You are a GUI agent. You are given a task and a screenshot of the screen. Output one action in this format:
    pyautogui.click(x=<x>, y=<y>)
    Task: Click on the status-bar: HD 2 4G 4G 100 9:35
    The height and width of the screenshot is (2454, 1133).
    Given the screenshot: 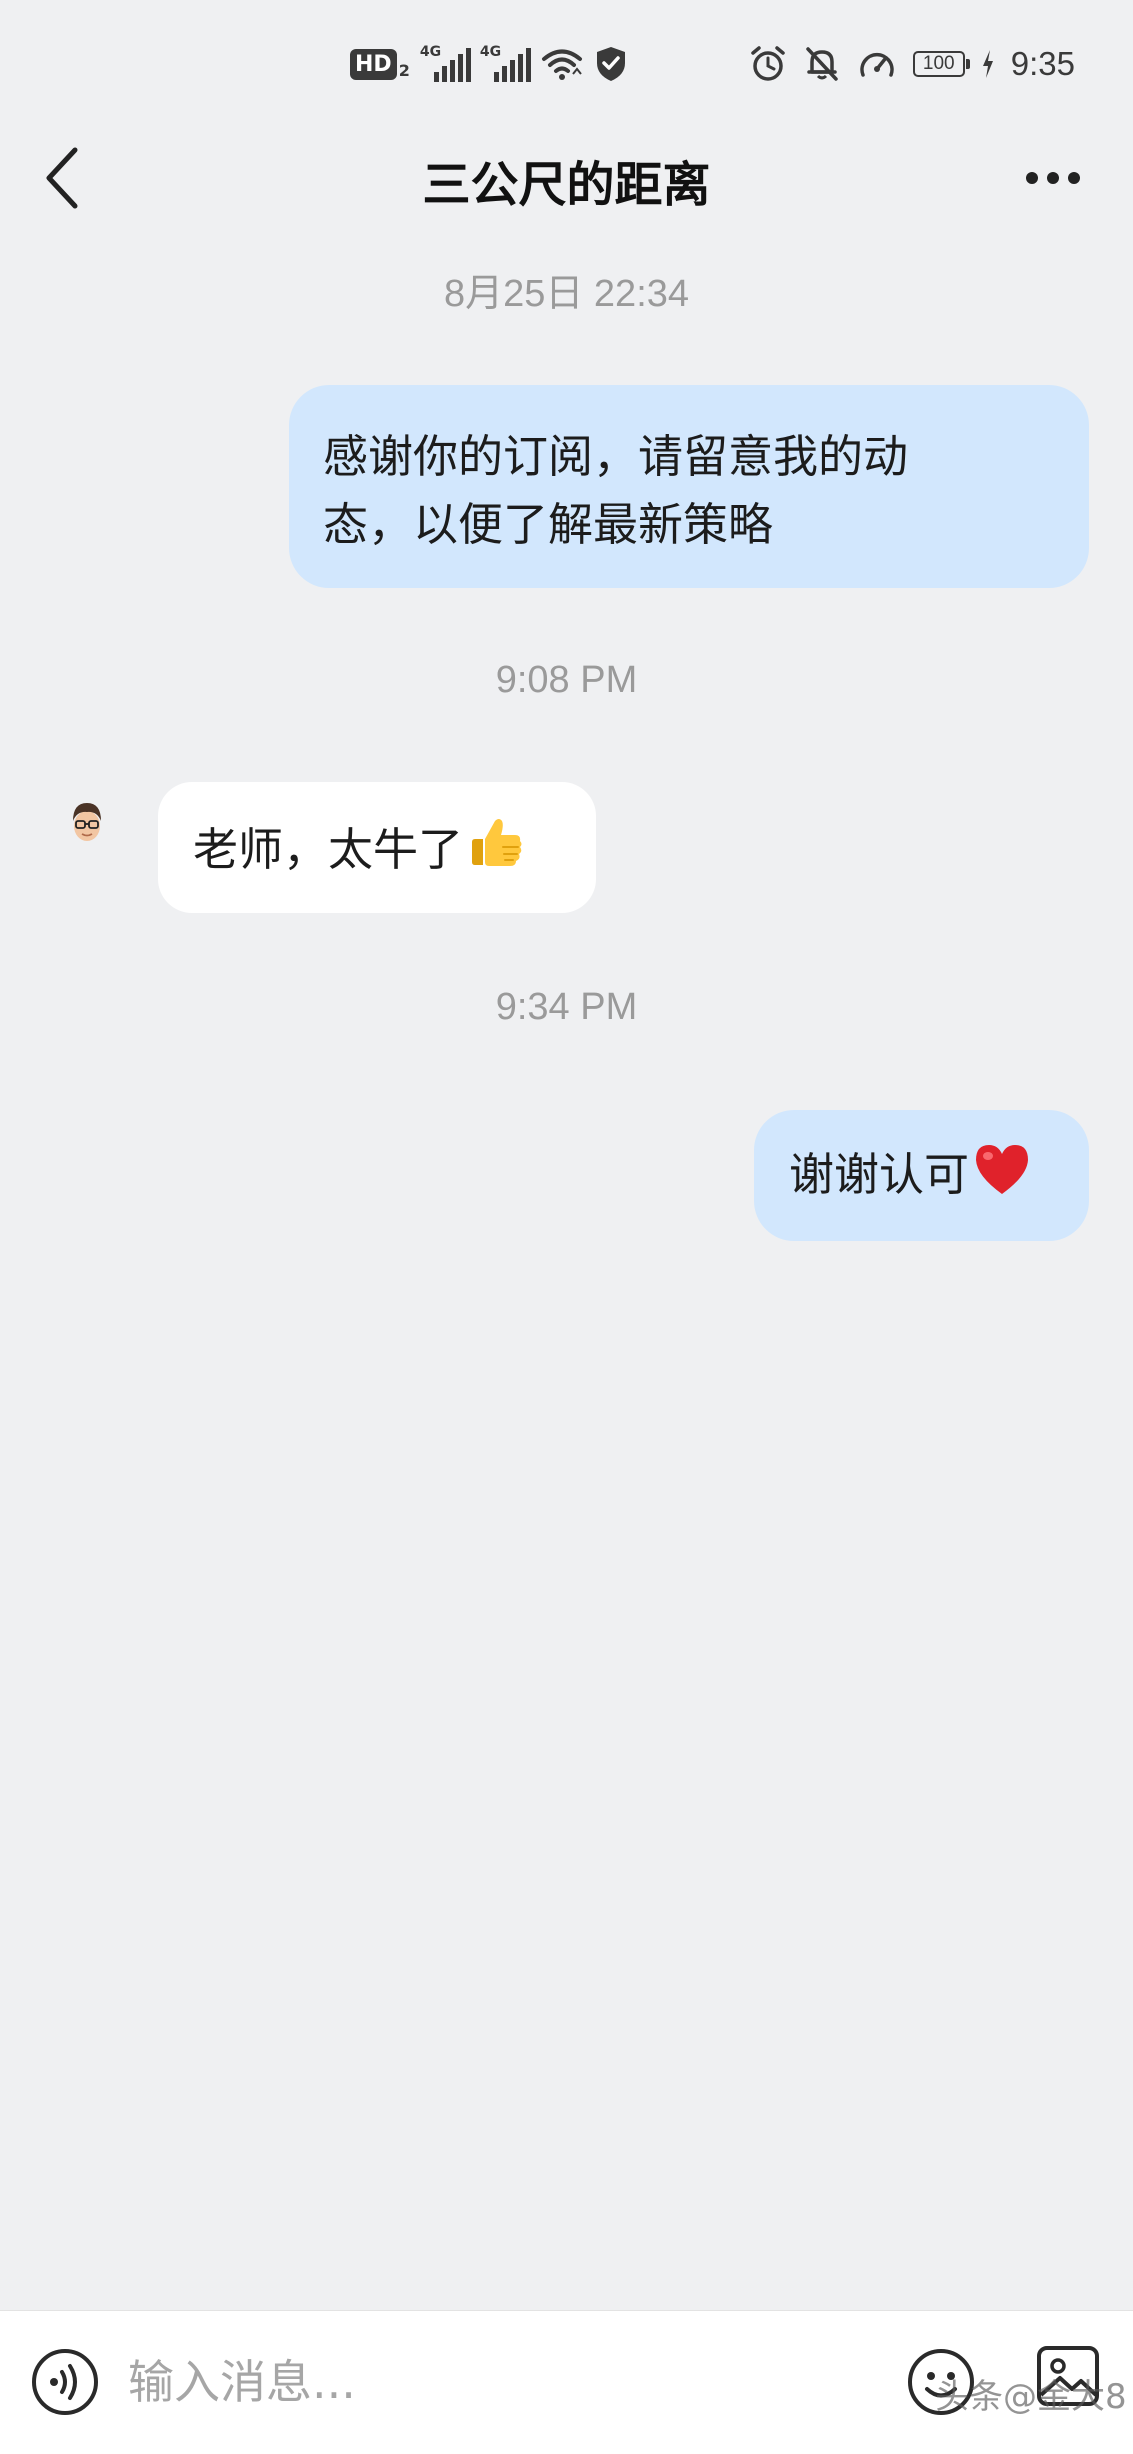 What is the action you would take?
    pyautogui.click(x=566, y=62)
    